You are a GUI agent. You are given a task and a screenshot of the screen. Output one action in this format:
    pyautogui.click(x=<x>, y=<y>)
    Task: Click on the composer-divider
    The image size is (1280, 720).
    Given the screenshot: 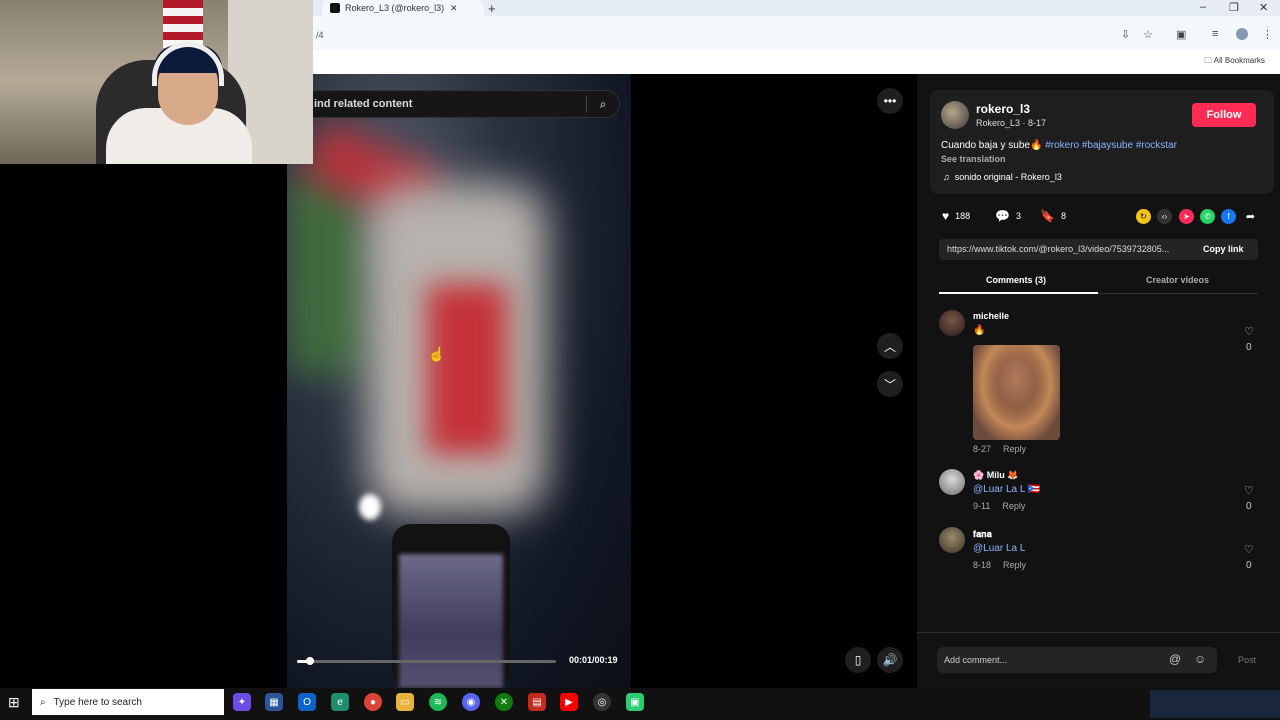 What is the action you would take?
    pyautogui.click(x=1098, y=632)
    